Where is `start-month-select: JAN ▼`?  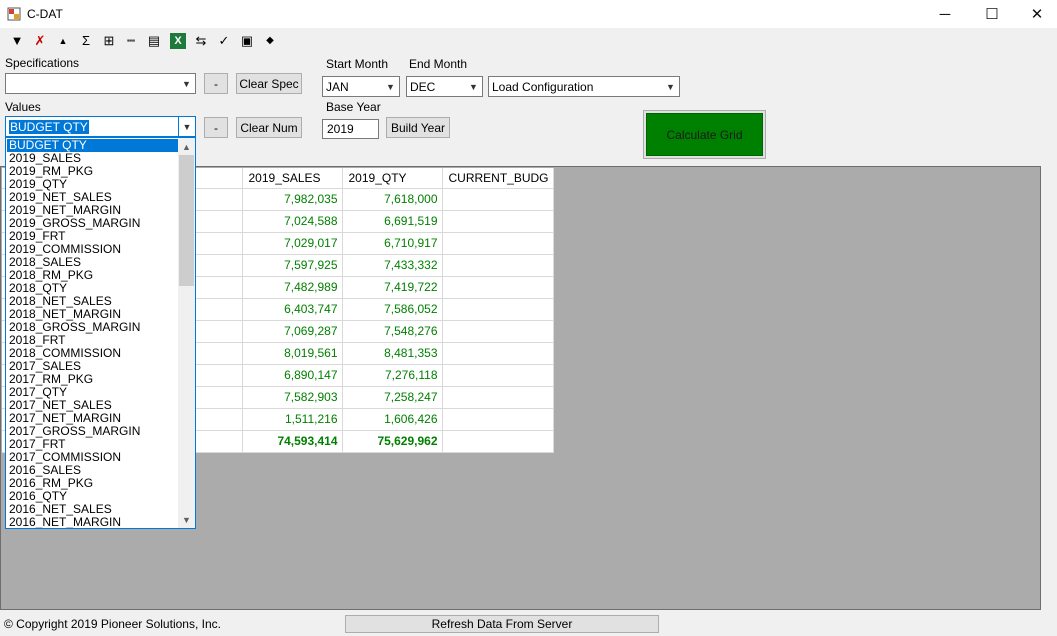
start-month-select: JAN ▼ is located at coordinates (361, 86).